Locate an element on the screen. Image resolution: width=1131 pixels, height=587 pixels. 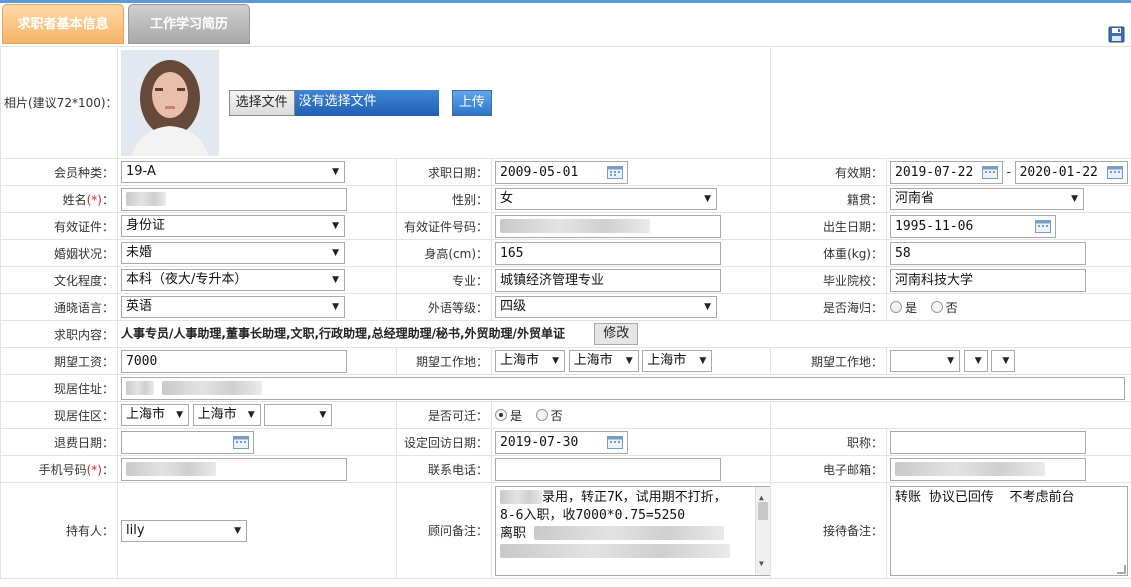
work2-city-select: ▼ is located at coordinates (975, 361).